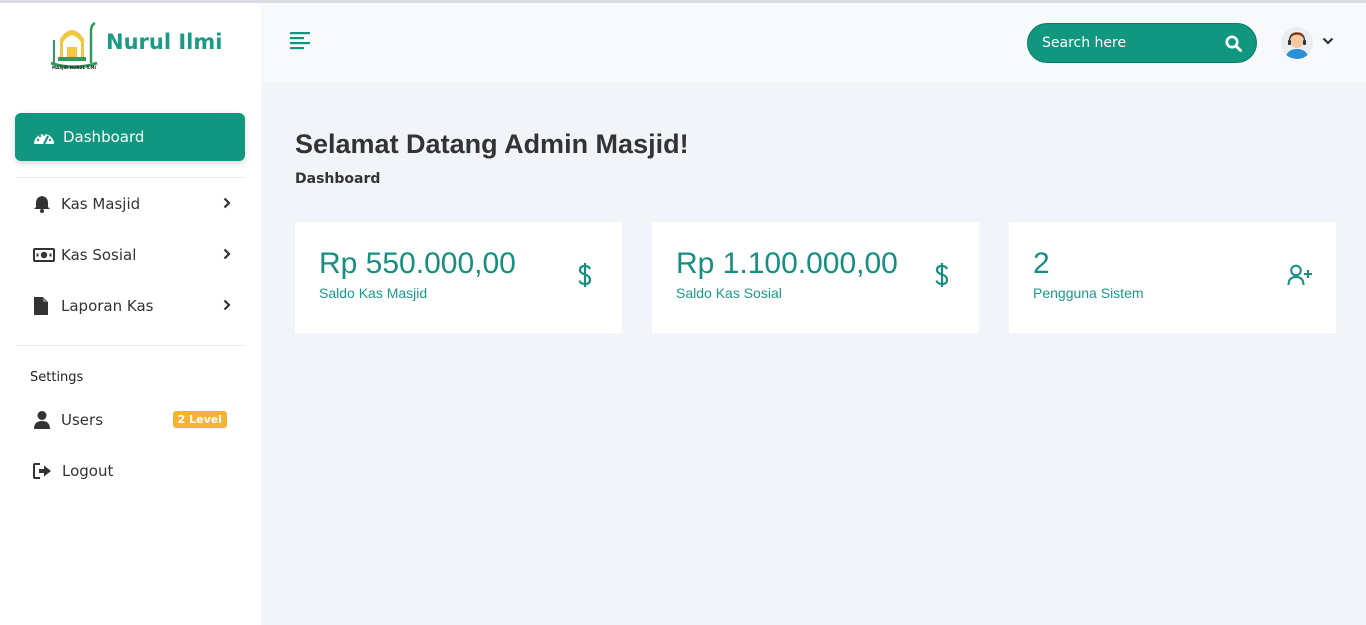 This screenshot has width=1366, height=625. Describe the element at coordinates (42, 420) in the screenshot. I see `user-icon` at that location.